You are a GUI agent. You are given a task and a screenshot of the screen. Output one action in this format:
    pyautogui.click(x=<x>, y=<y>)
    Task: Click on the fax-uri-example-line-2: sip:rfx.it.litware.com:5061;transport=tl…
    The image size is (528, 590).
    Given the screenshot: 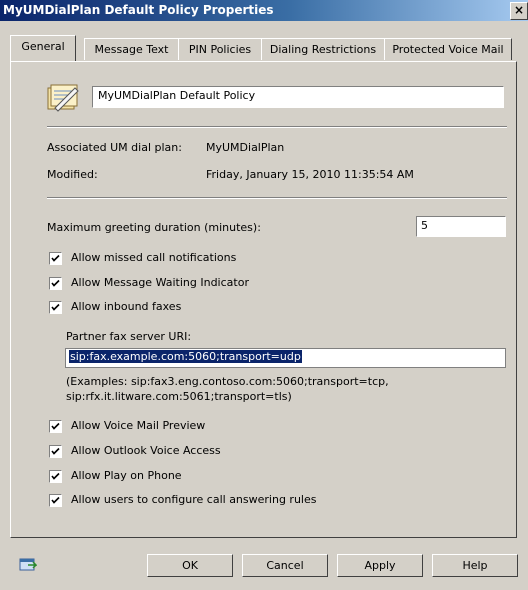 What is the action you would take?
    pyautogui.click(x=179, y=396)
    